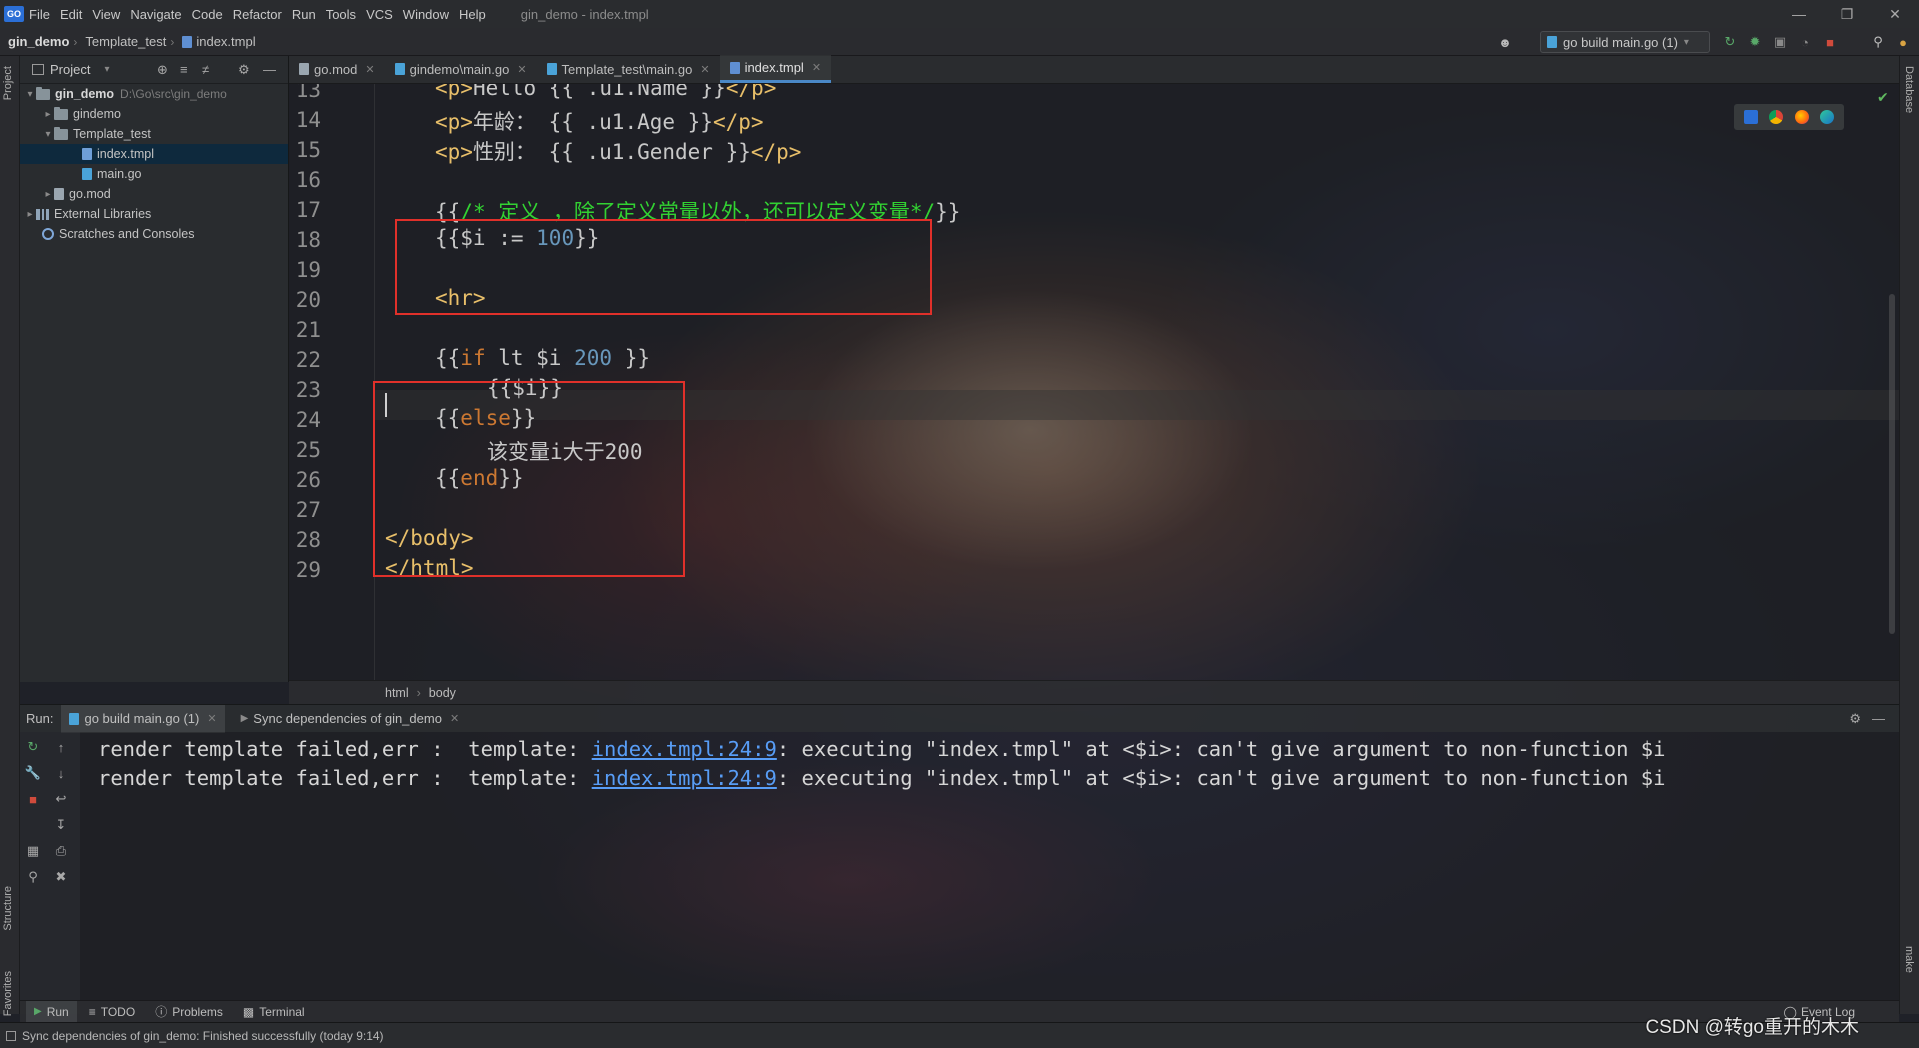 The height and width of the screenshot is (1048, 1919). Describe the element at coordinates (112, 1012) in the screenshot. I see `tool-tab-todo: ≡ TODO` at that location.